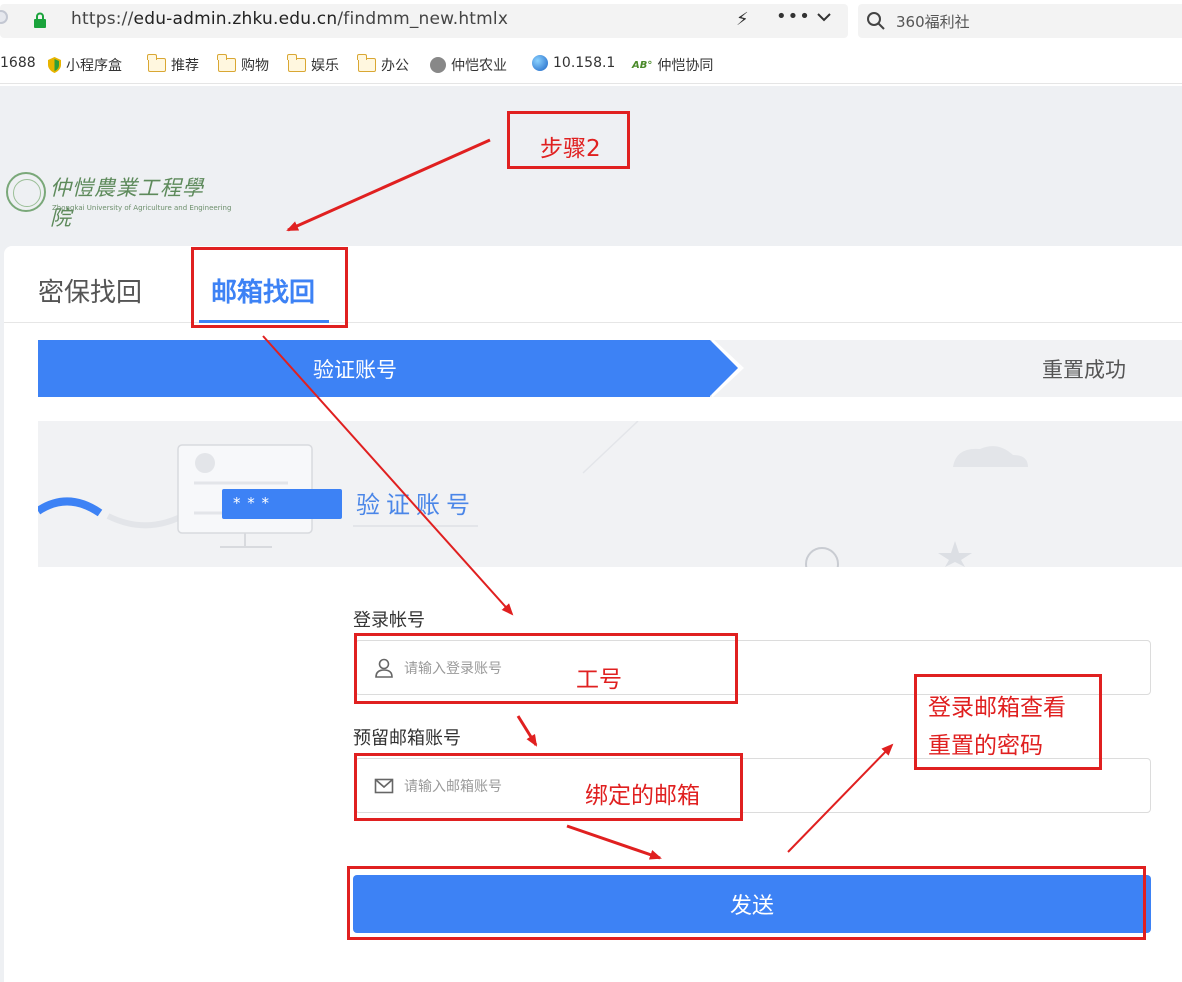 Image resolution: width=1182 pixels, height=982 pixels. What do you see at coordinates (593, 284) in the screenshot?
I see `recovery-tabs: 密保找回 邮箱找回` at bounding box center [593, 284].